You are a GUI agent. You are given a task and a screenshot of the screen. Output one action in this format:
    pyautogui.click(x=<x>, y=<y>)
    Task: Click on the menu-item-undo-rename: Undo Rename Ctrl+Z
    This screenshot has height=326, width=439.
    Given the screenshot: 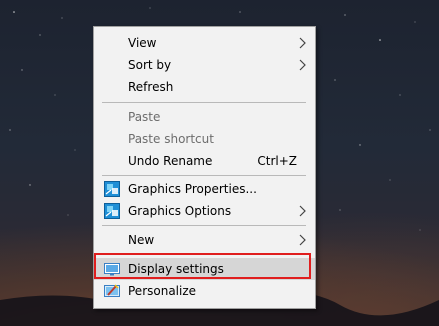 What is the action you would take?
    pyautogui.click(x=204, y=161)
    